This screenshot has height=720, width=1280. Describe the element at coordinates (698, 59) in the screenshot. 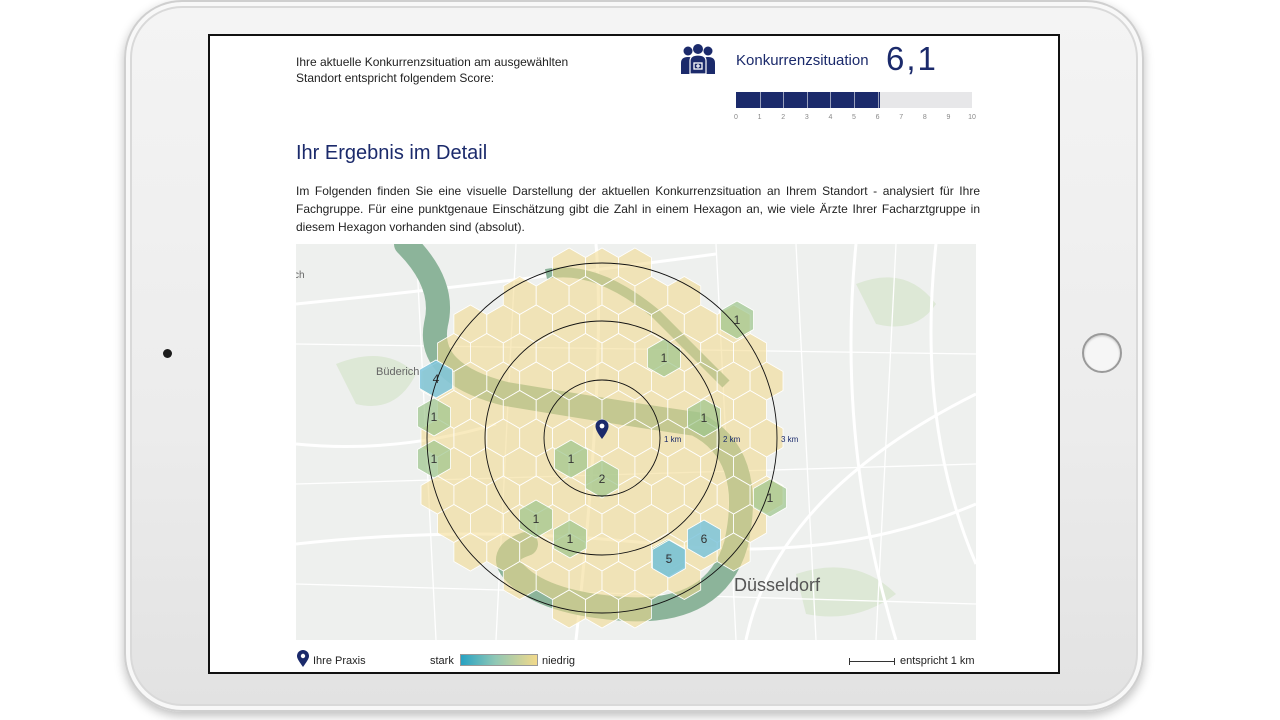

I see `doctors-group-icon` at that location.